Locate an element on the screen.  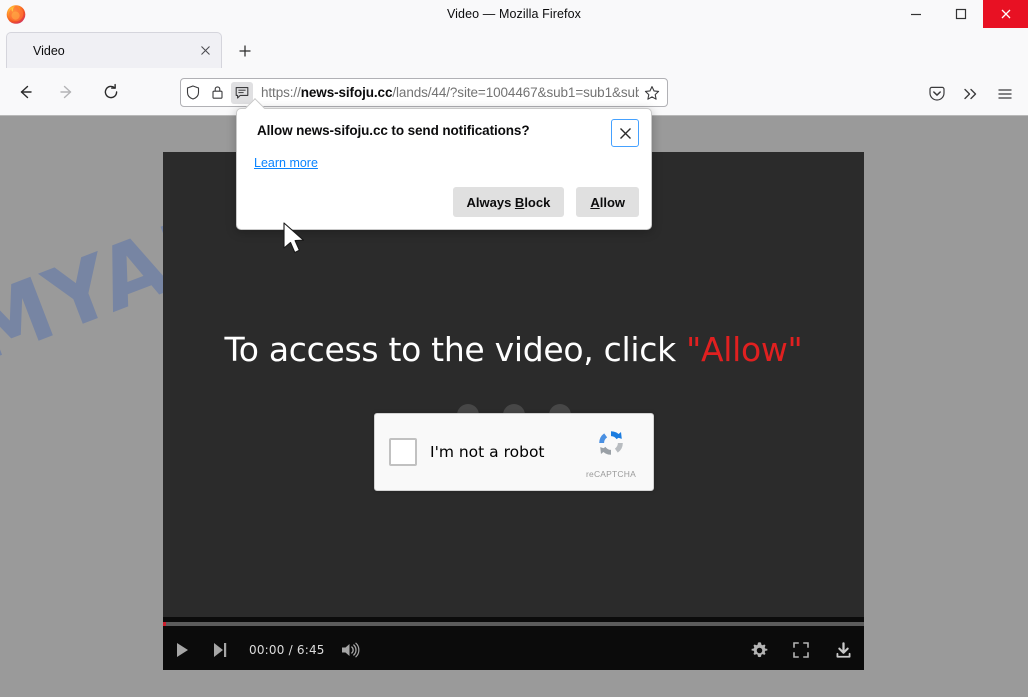
recaptcha-label: I'm not a robot is located at coordinates (487, 452).